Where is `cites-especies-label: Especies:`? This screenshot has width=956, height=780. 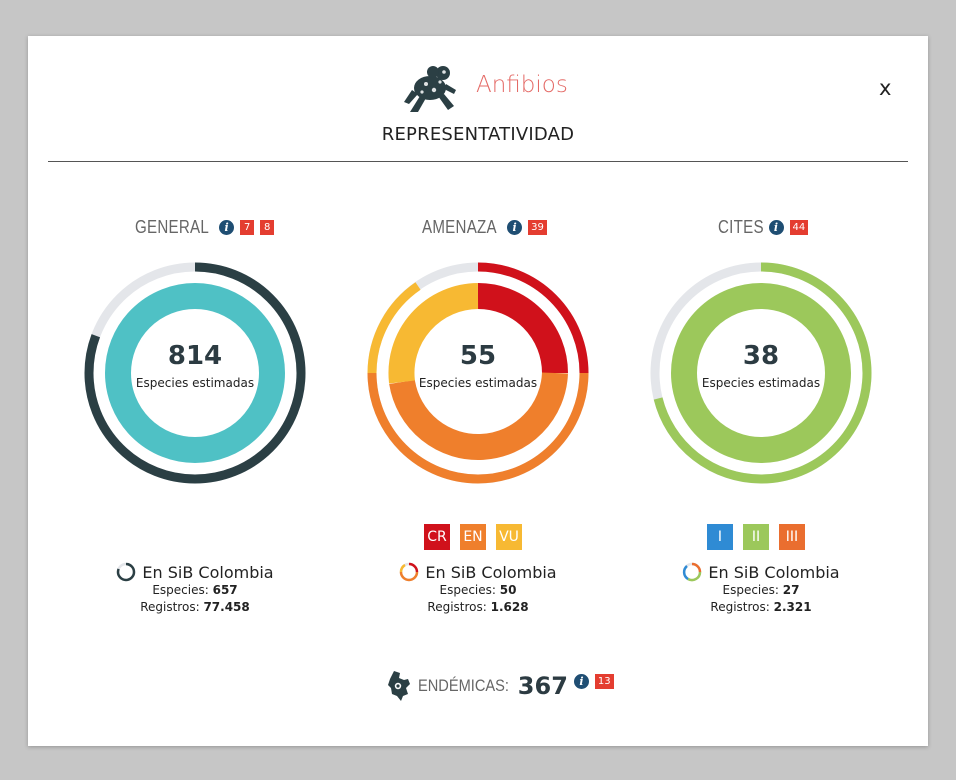
cites-especies-label: Especies: is located at coordinates (750, 590).